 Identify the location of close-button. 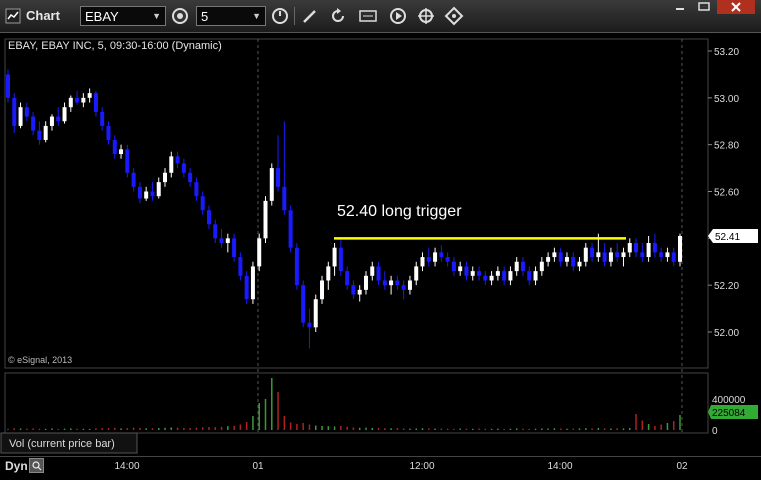
(736, 7).